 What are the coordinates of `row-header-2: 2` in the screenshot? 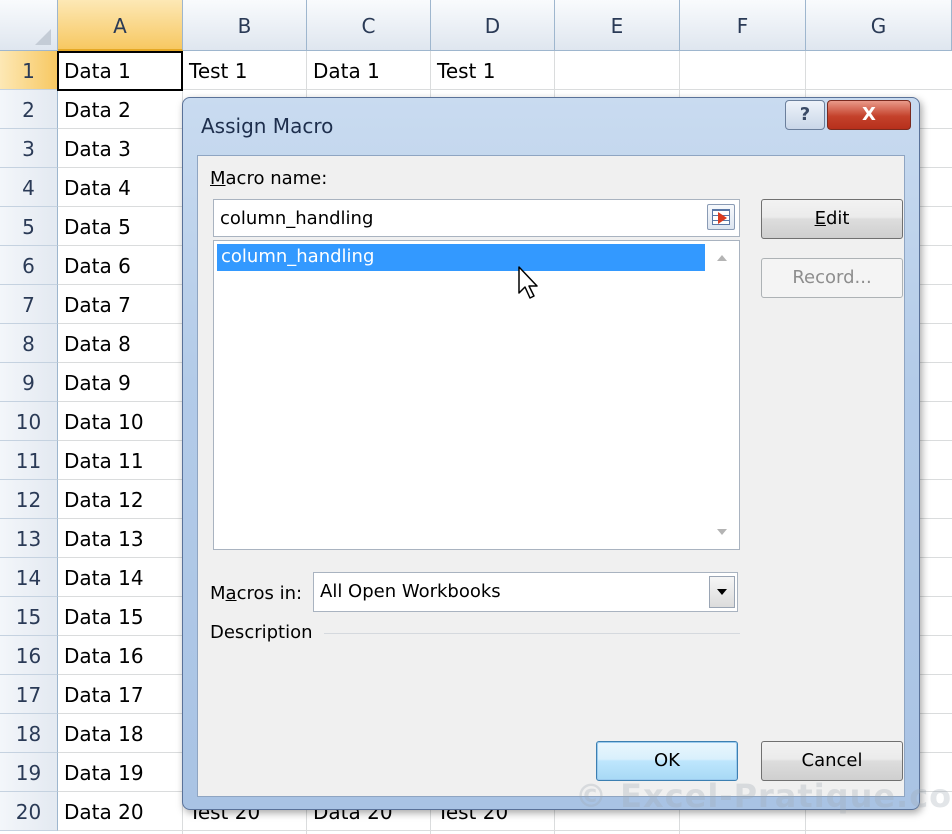 It's located at (29, 109).